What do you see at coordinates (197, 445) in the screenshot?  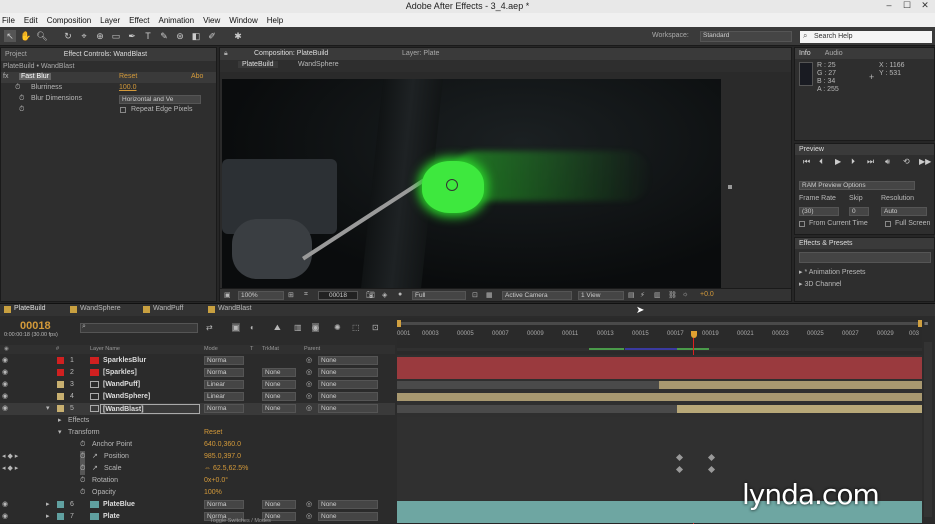 I see `property-row: ⏱ Anchor Point 640.0,360.0` at bounding box center [197, 445].